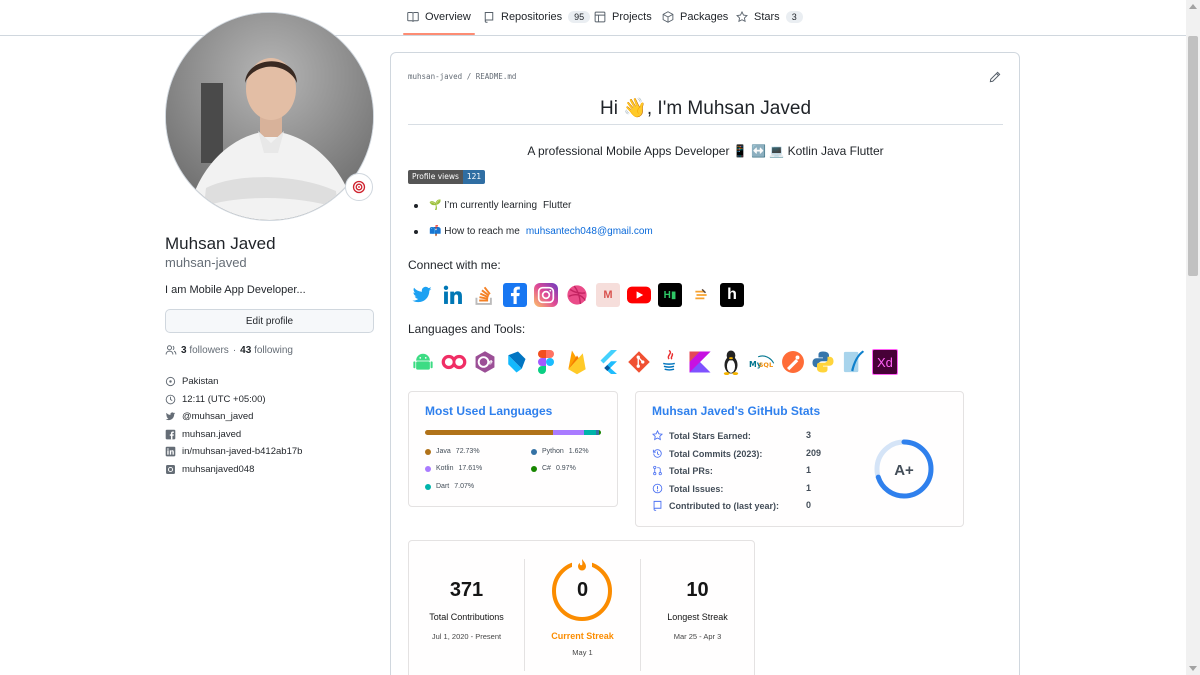  Describe the element at coordinates (695, 17) in the screenshot. I see `tab-packages: Packages` at that location.